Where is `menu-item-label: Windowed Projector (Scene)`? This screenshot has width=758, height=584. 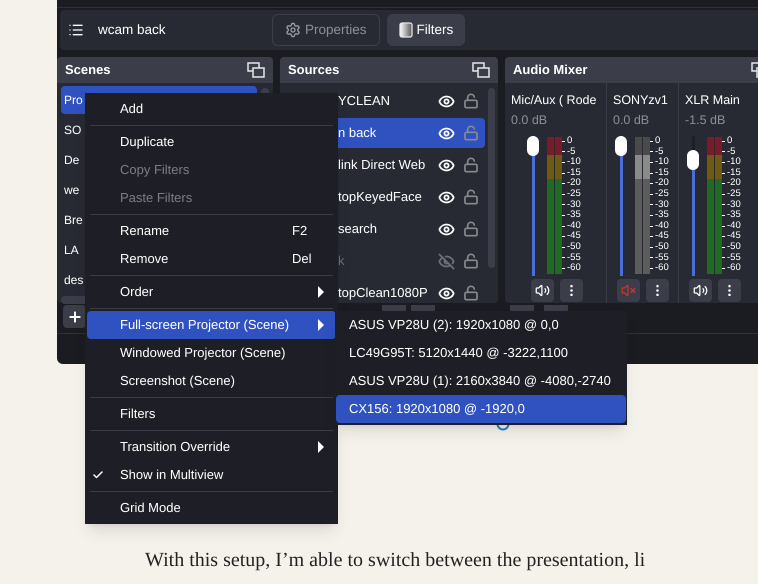 menu-item-label: Windowed Projector (Scene) is located at coordinates (203, 353).